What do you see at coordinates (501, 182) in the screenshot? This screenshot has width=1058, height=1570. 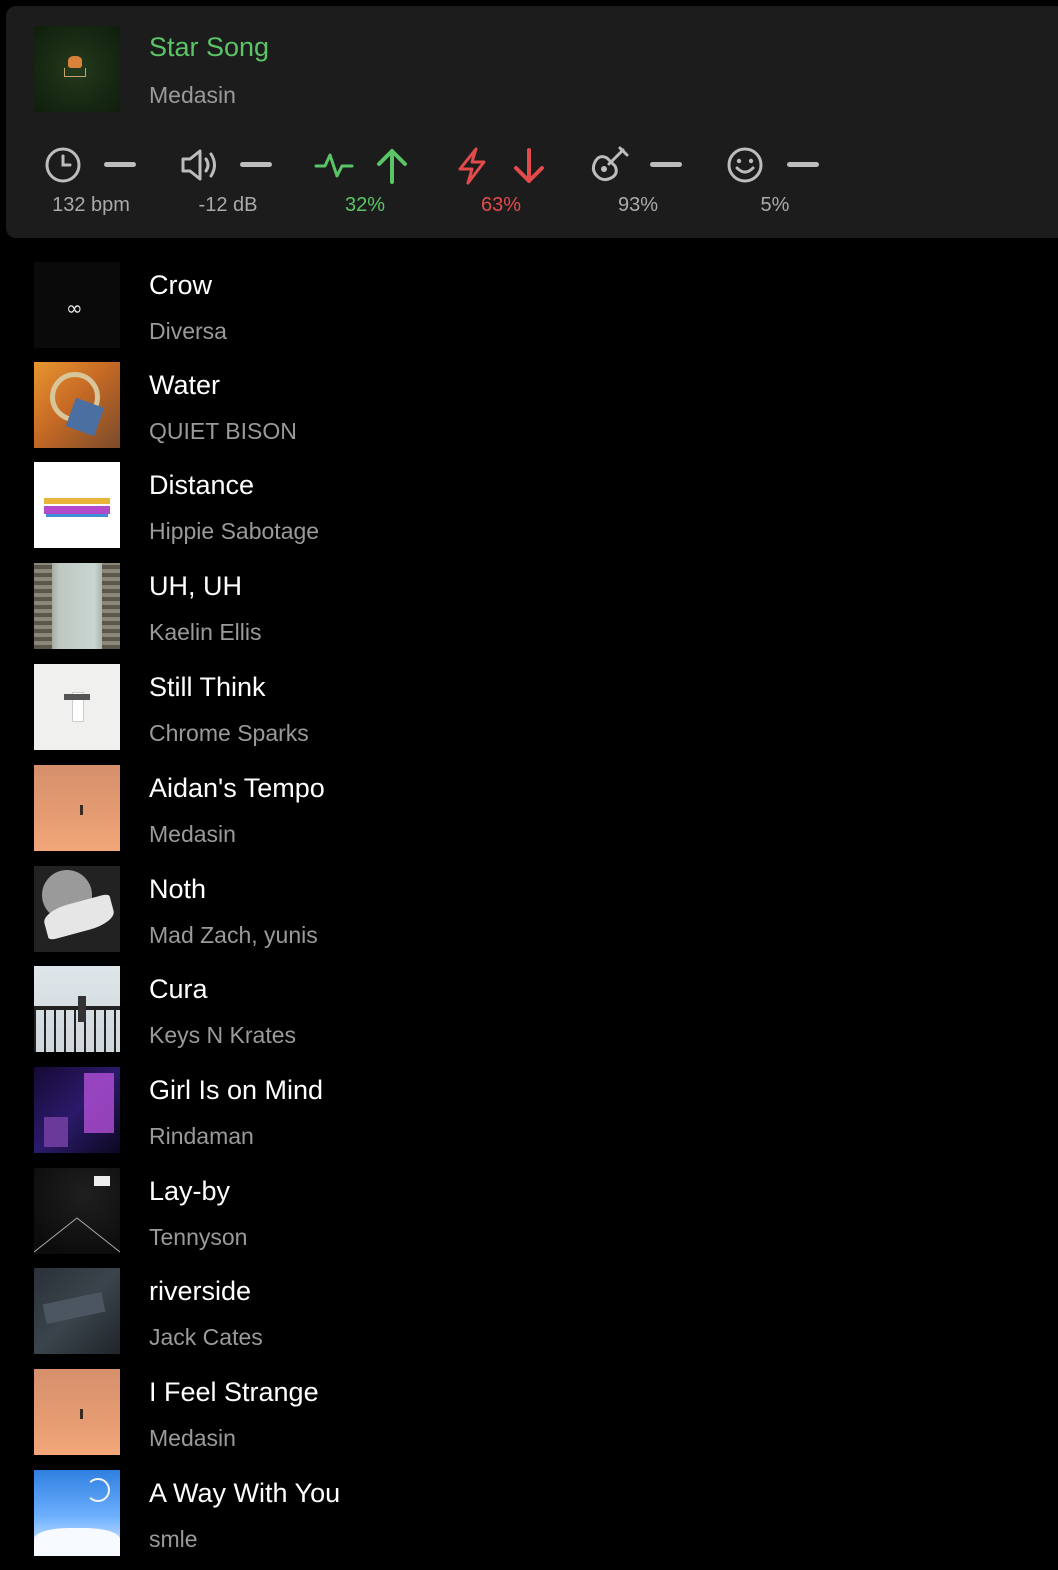 I see `metric-energy: 63%` at bounding box center [501, 182].